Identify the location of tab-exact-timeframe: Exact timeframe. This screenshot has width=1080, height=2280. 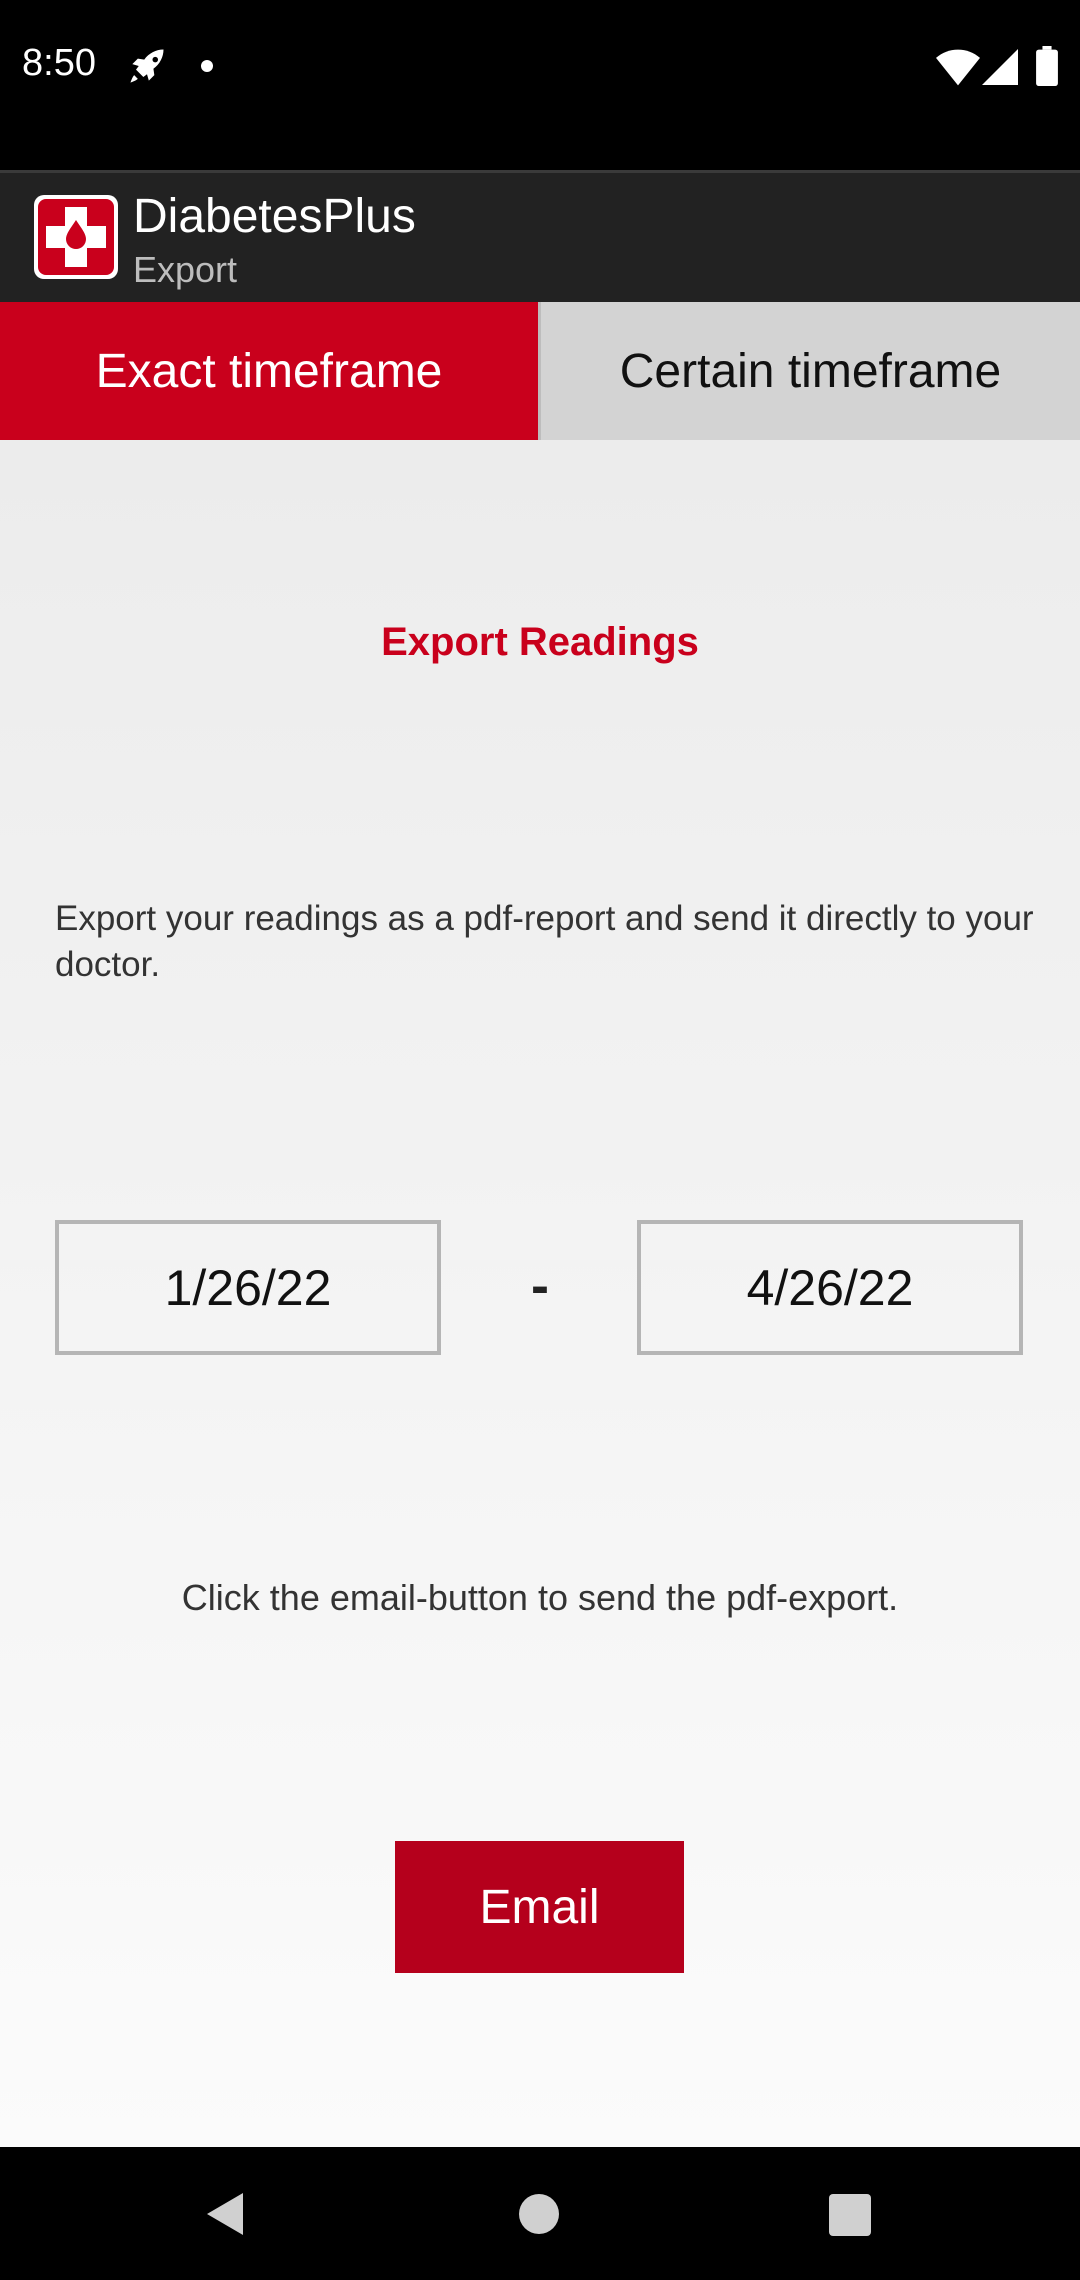
(269, 371).